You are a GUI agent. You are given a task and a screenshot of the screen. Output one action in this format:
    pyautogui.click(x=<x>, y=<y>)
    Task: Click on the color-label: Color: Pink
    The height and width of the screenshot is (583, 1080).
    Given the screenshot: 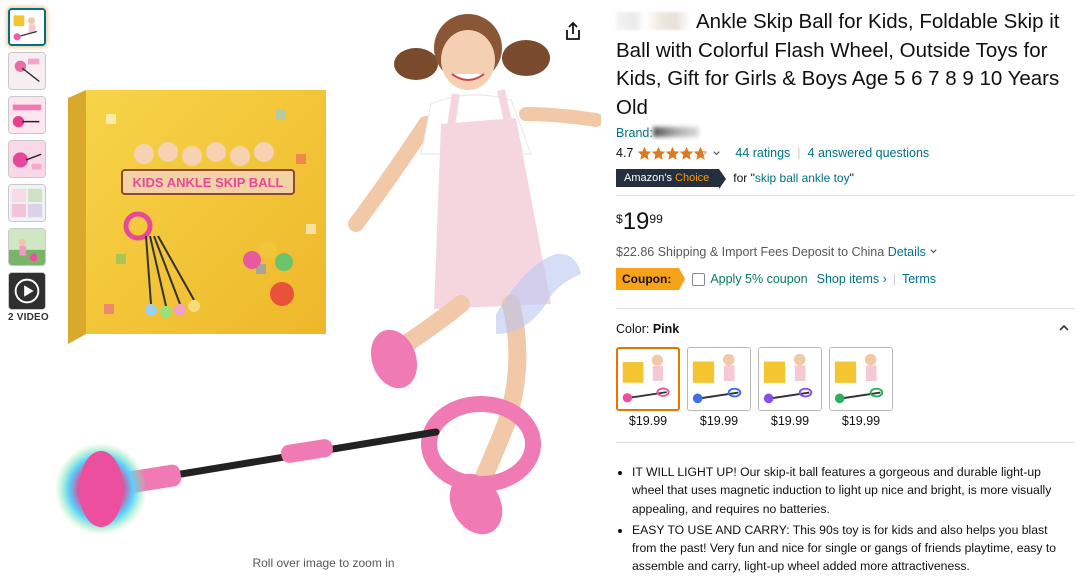 What is the action you would take?
    pyautogui.click(x=647, y=329)
    